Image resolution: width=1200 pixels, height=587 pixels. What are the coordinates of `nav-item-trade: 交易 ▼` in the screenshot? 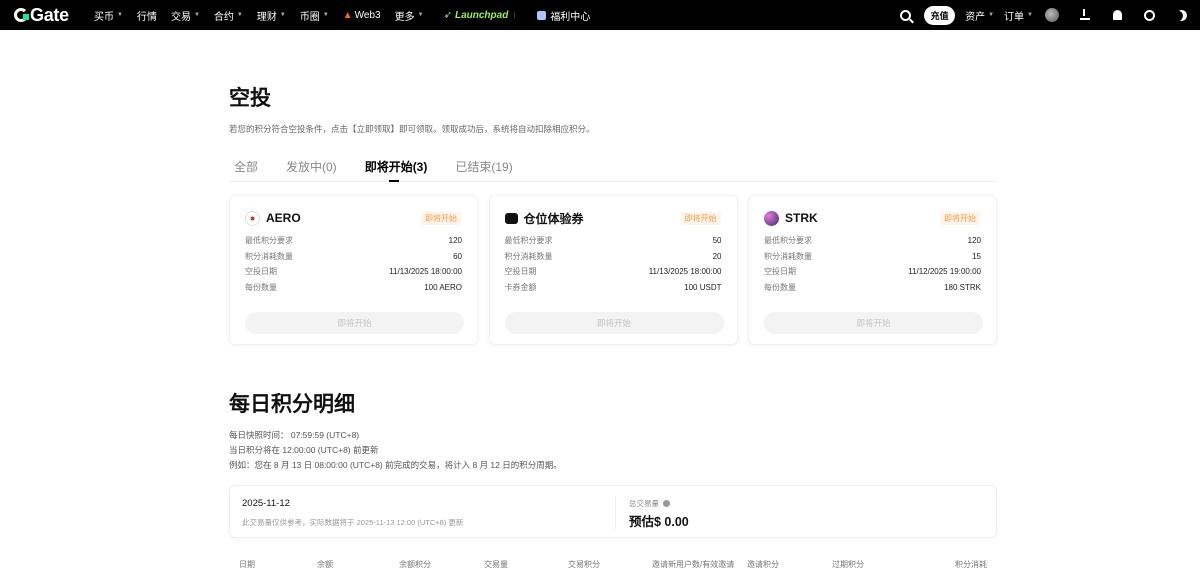 It's located at (185, 15).